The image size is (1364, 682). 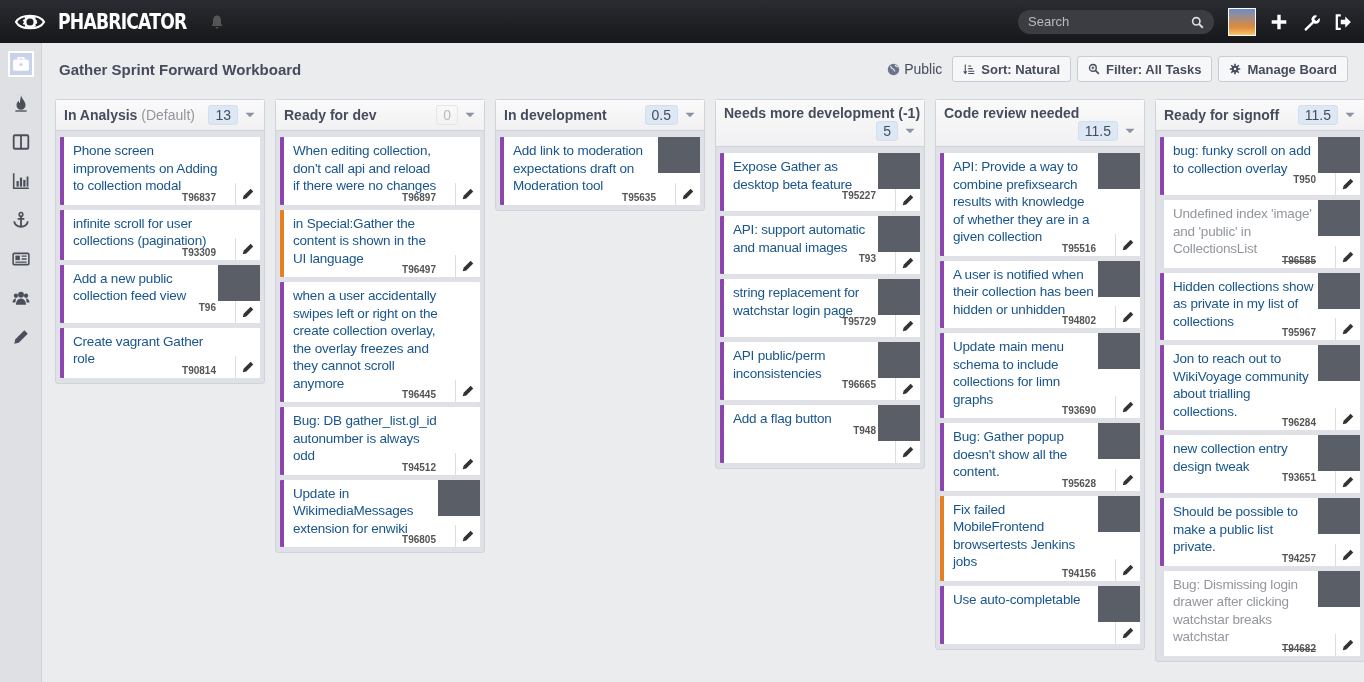 I want to click on task-id: T95729, so click(x=859, y=321).